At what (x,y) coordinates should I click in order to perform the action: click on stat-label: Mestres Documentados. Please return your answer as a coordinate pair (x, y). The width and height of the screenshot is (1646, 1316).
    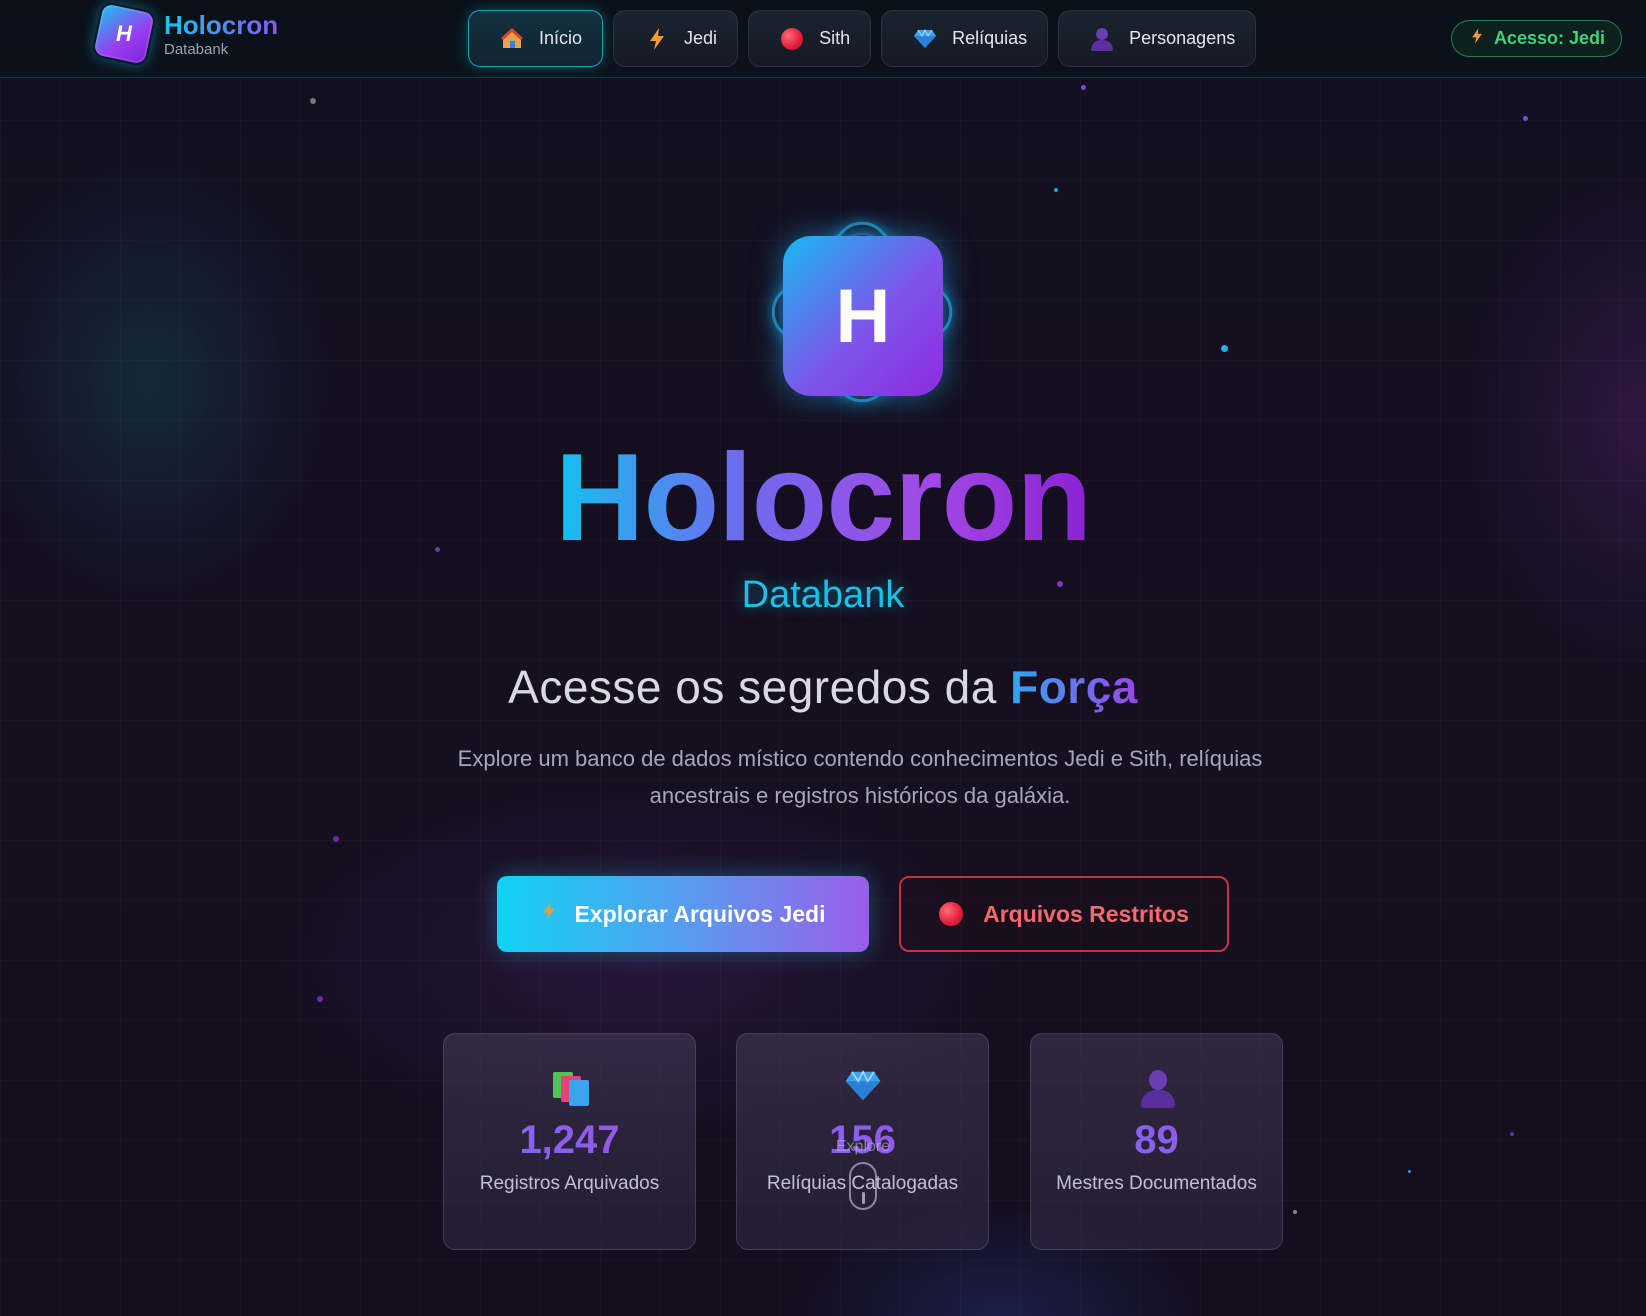
    Looking at the image, I should click on (1156, 1183).